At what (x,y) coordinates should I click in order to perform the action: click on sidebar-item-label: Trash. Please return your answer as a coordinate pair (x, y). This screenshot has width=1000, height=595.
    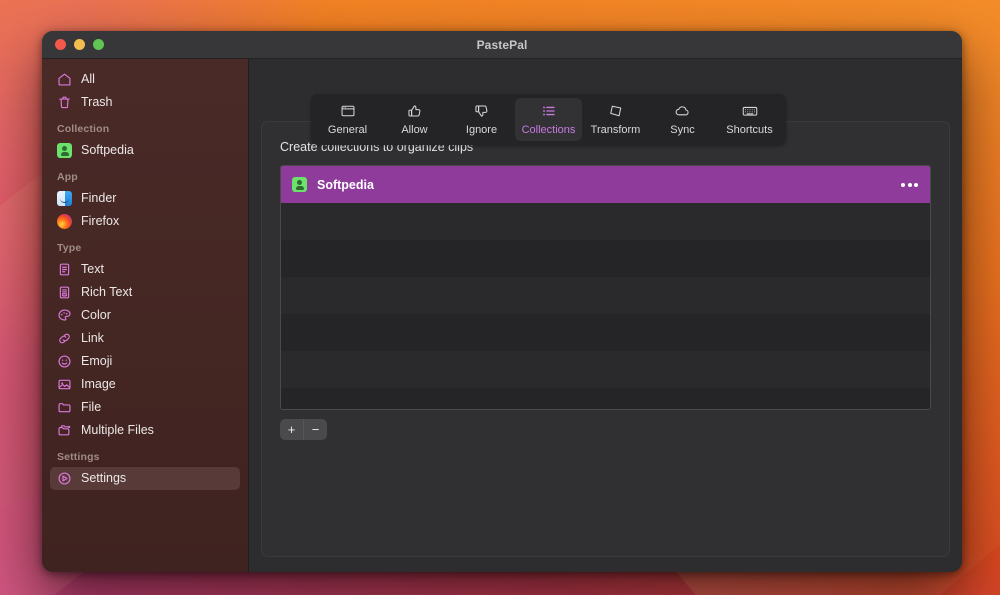
    Looking at the image, I should click on (97, 102).